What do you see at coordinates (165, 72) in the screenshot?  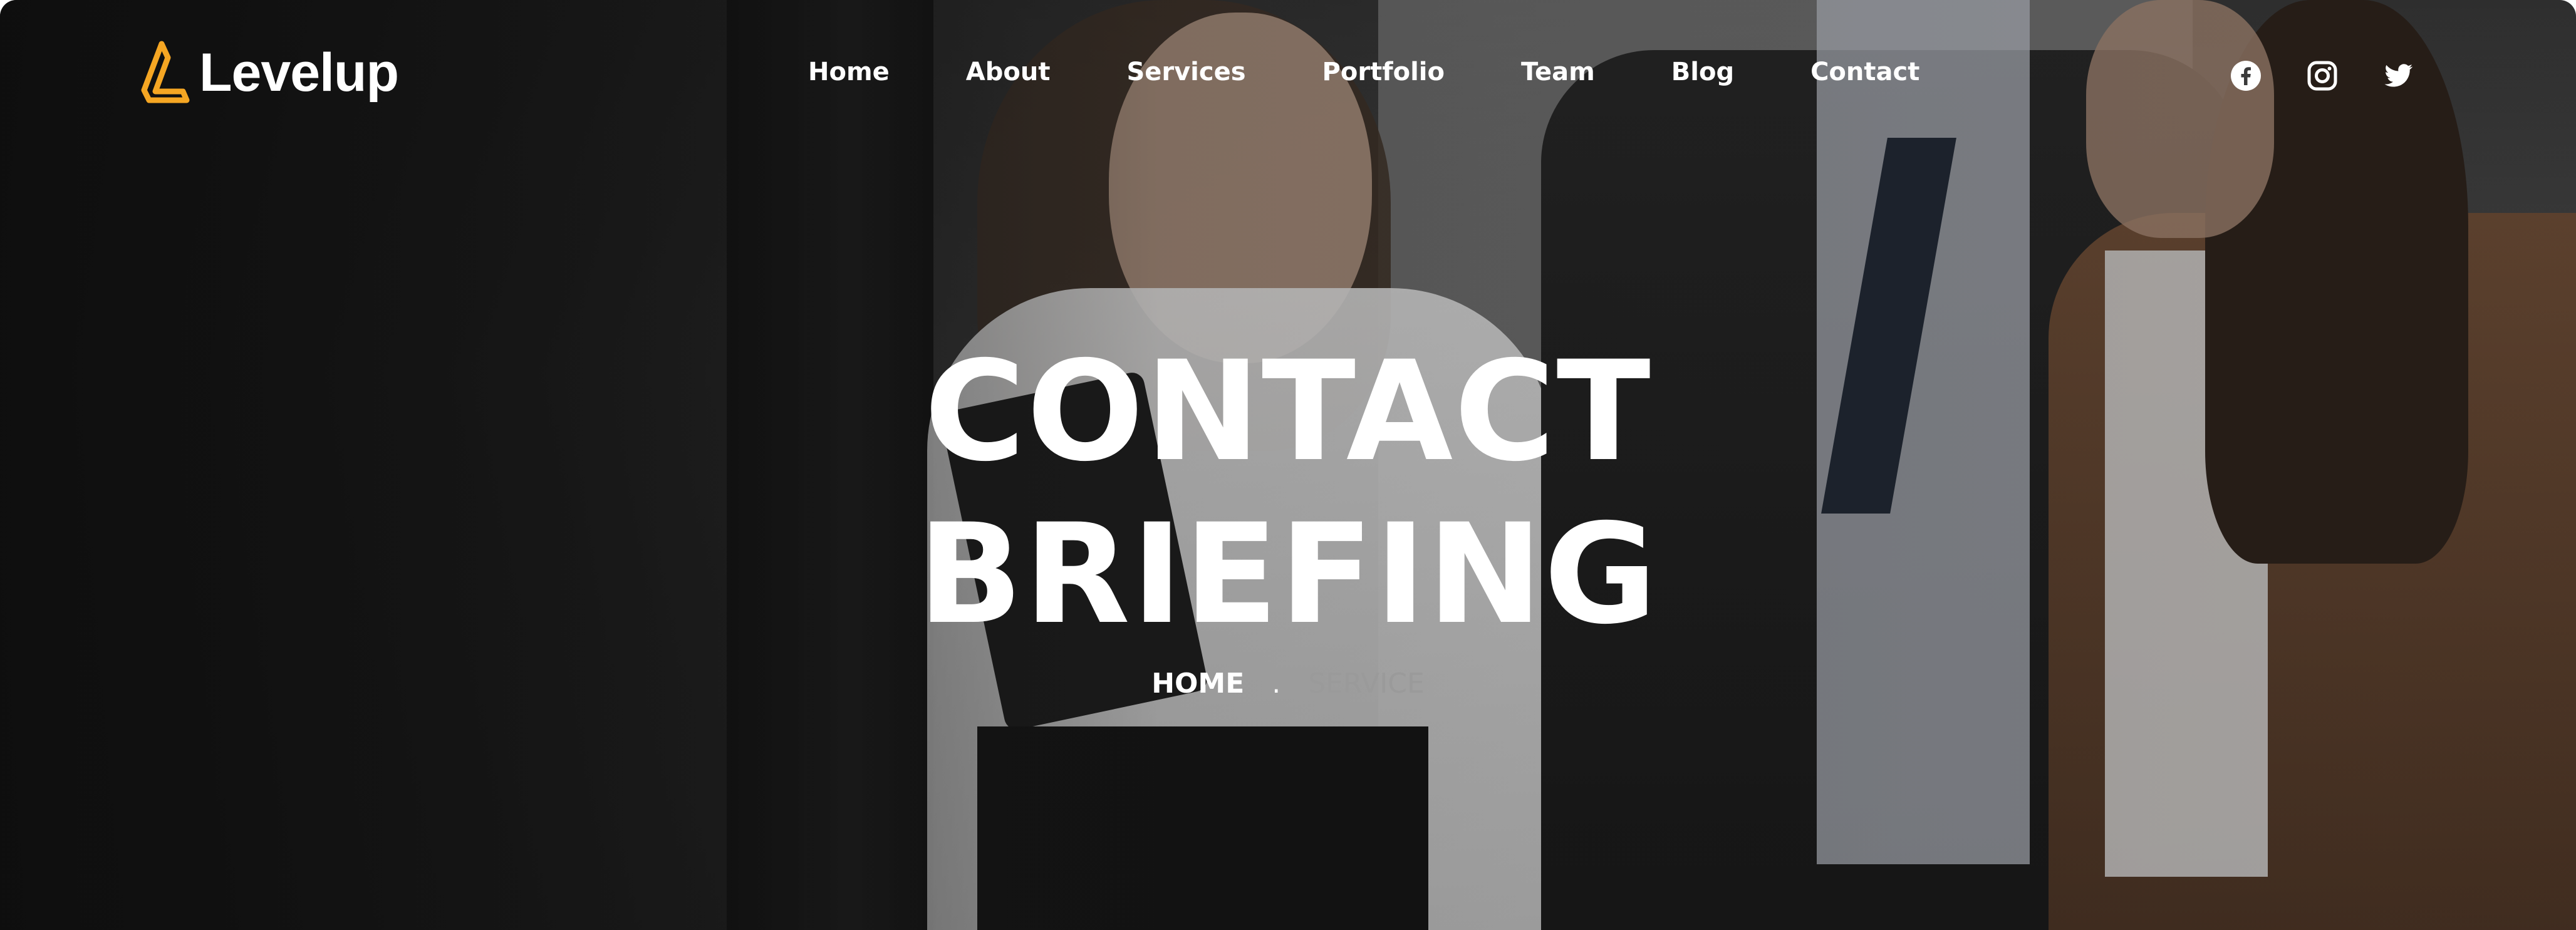 I see `logo-icon` at bounding box center [165, 72].